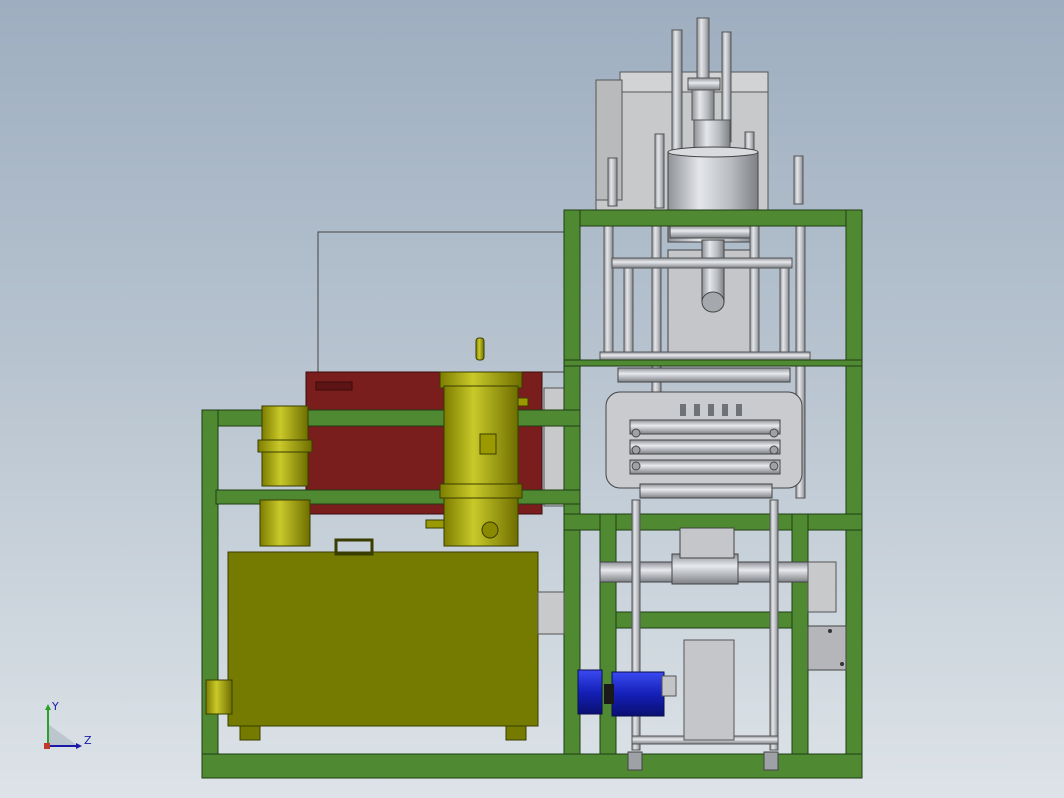 The height and width of the screenshot is (798, 1064). I want to click on main-vessel, so click(713, 253).